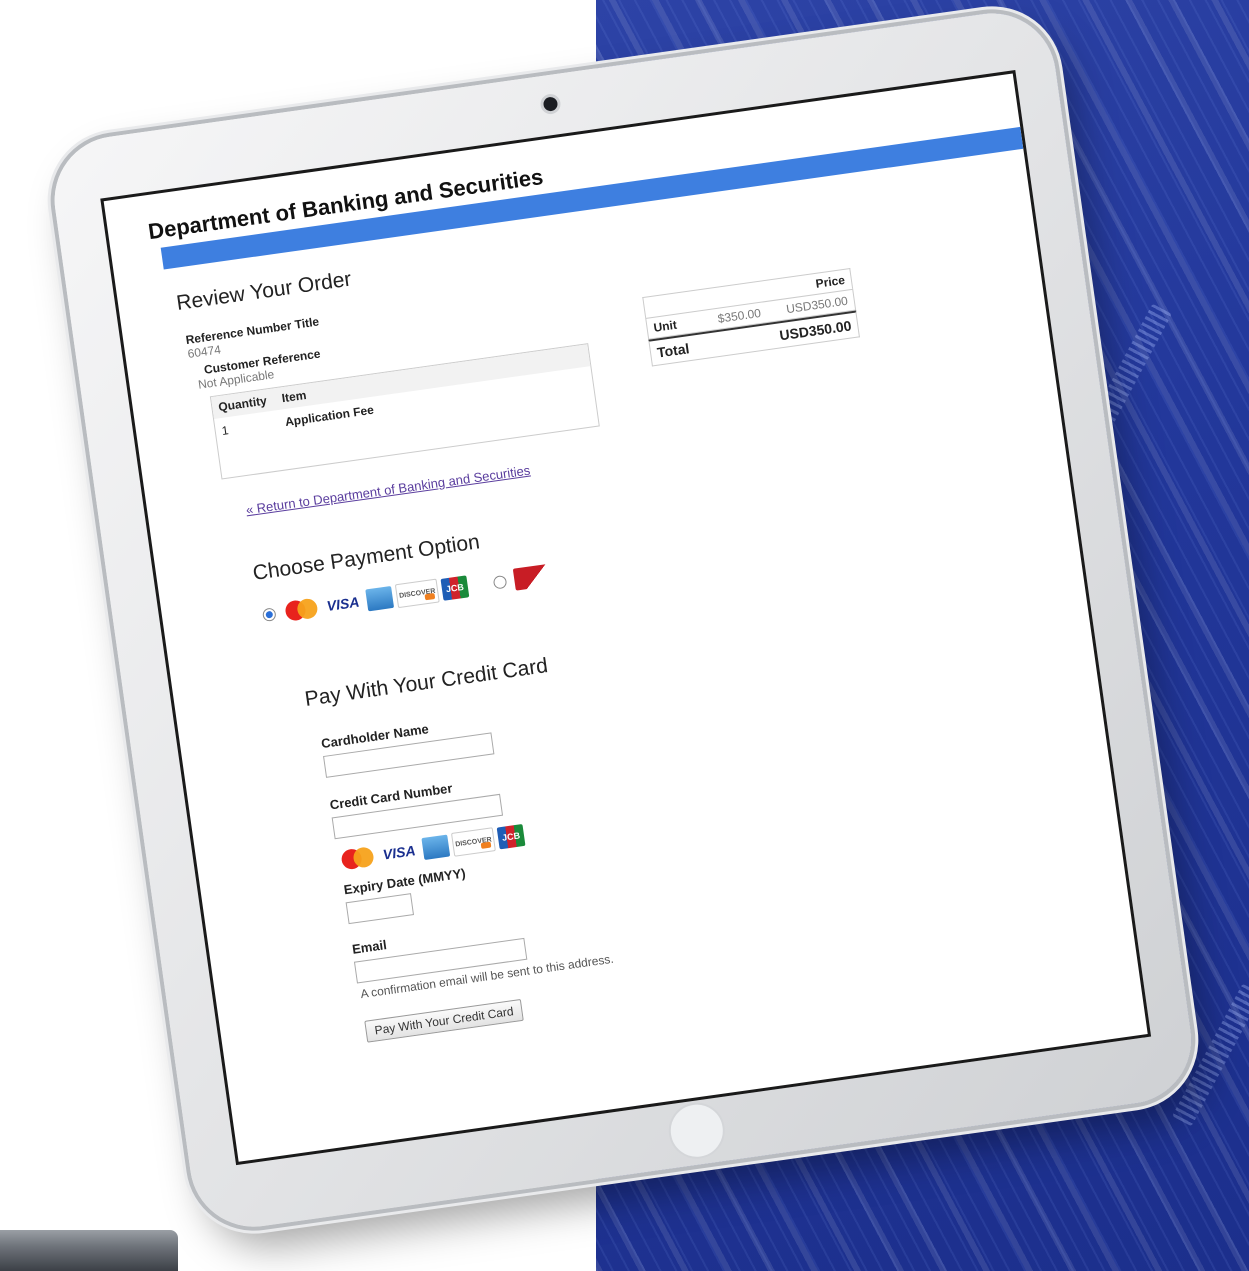  I want to click on camera-icon, so click(550, 104).